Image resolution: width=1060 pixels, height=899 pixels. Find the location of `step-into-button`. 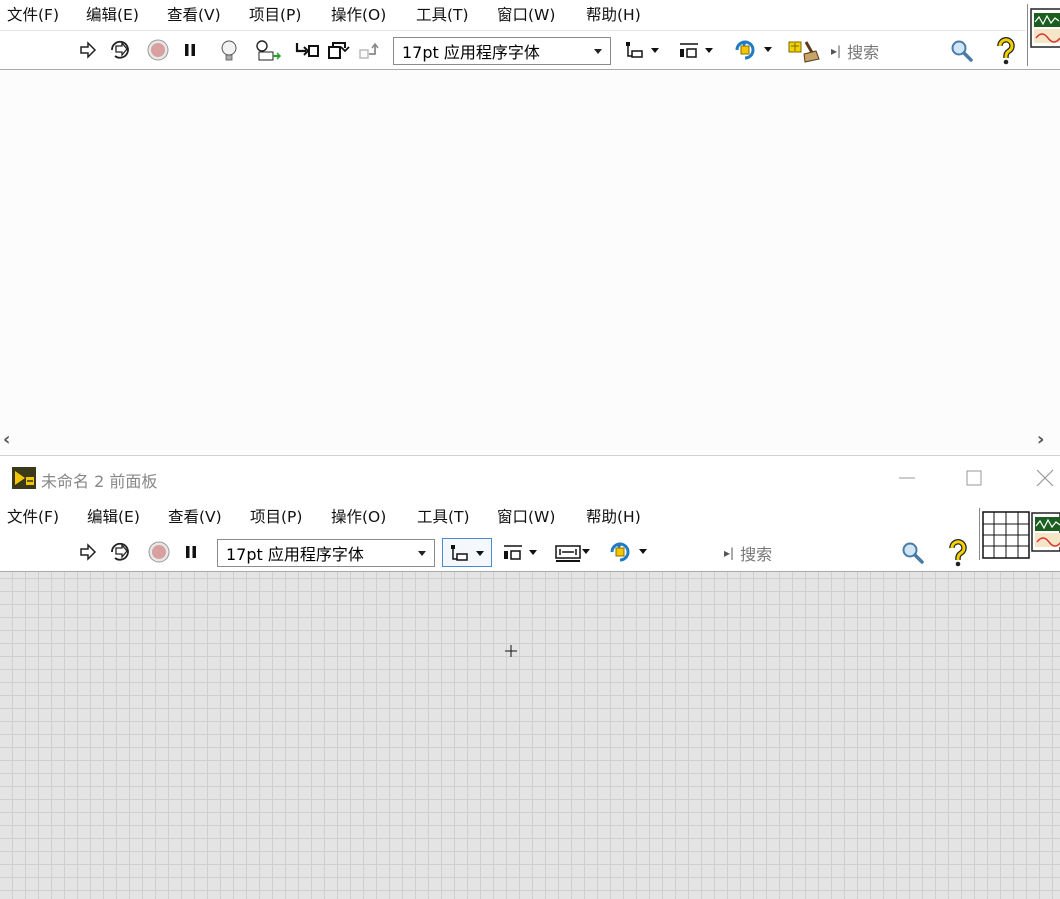

step-into-button is located at coordinates (307, 50).